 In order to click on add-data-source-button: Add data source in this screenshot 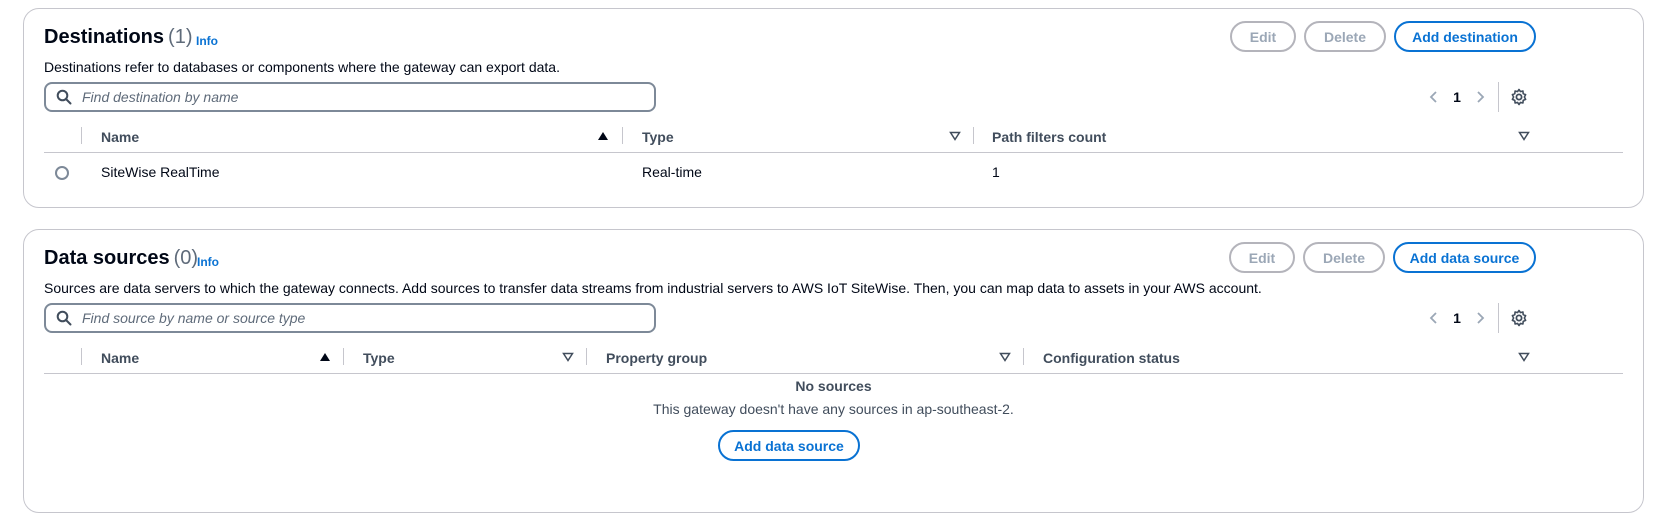, I will do `click(1464, 257)`.